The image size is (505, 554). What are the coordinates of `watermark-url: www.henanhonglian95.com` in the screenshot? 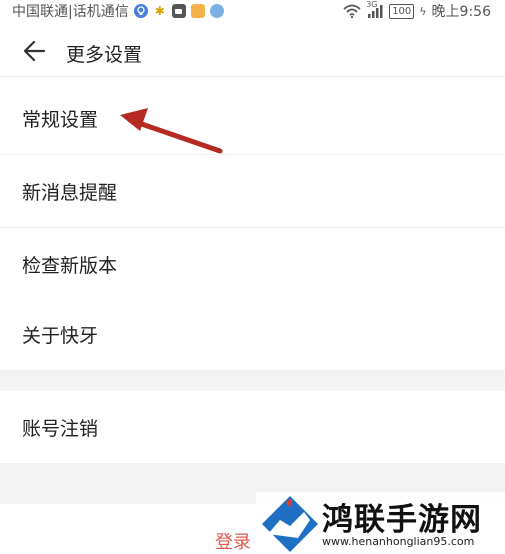 It's located at (398, 541).